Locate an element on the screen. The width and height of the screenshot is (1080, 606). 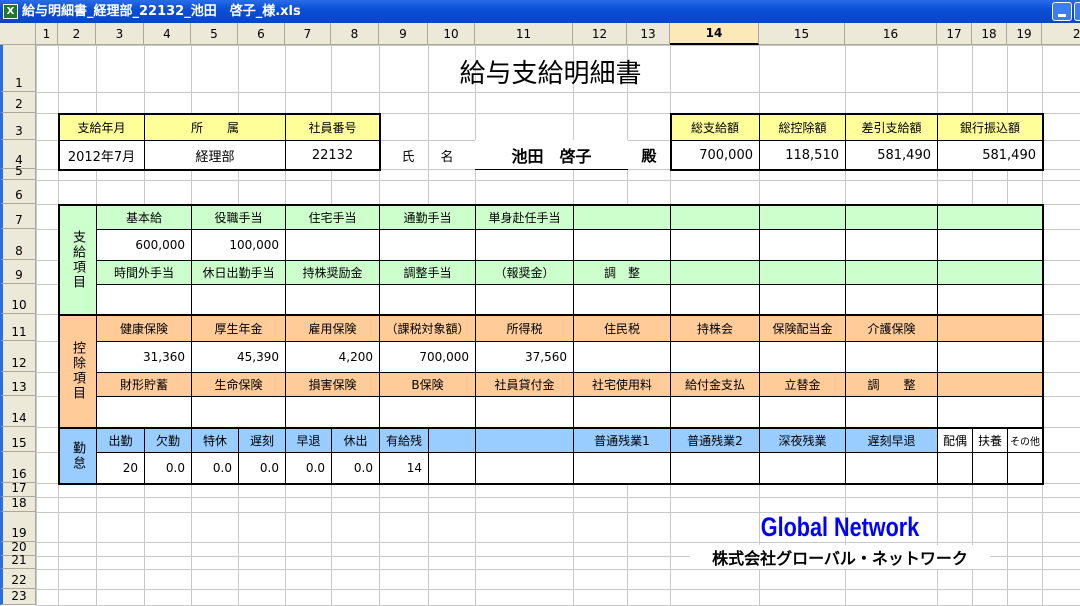
column-header: 8 is located at coordinates (355, 34).